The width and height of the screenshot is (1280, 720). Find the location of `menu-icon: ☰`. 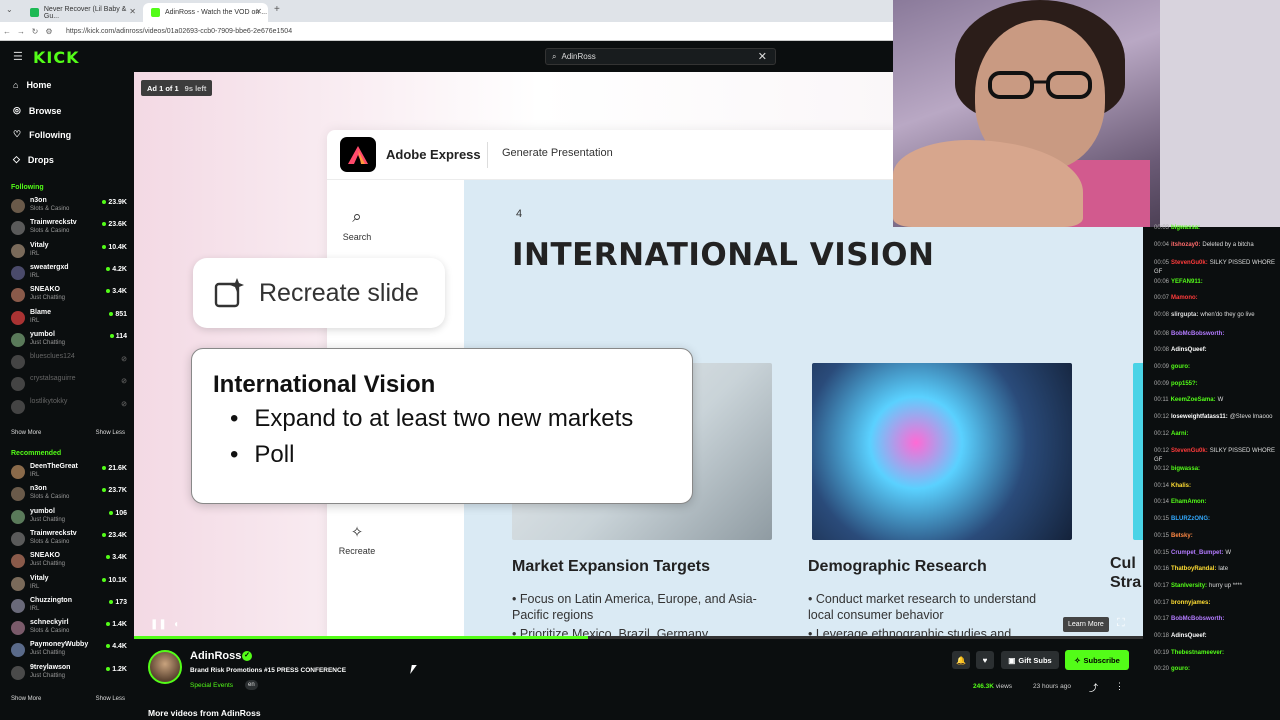

menu-icon: ☰ is located at coordinates (18, 56).